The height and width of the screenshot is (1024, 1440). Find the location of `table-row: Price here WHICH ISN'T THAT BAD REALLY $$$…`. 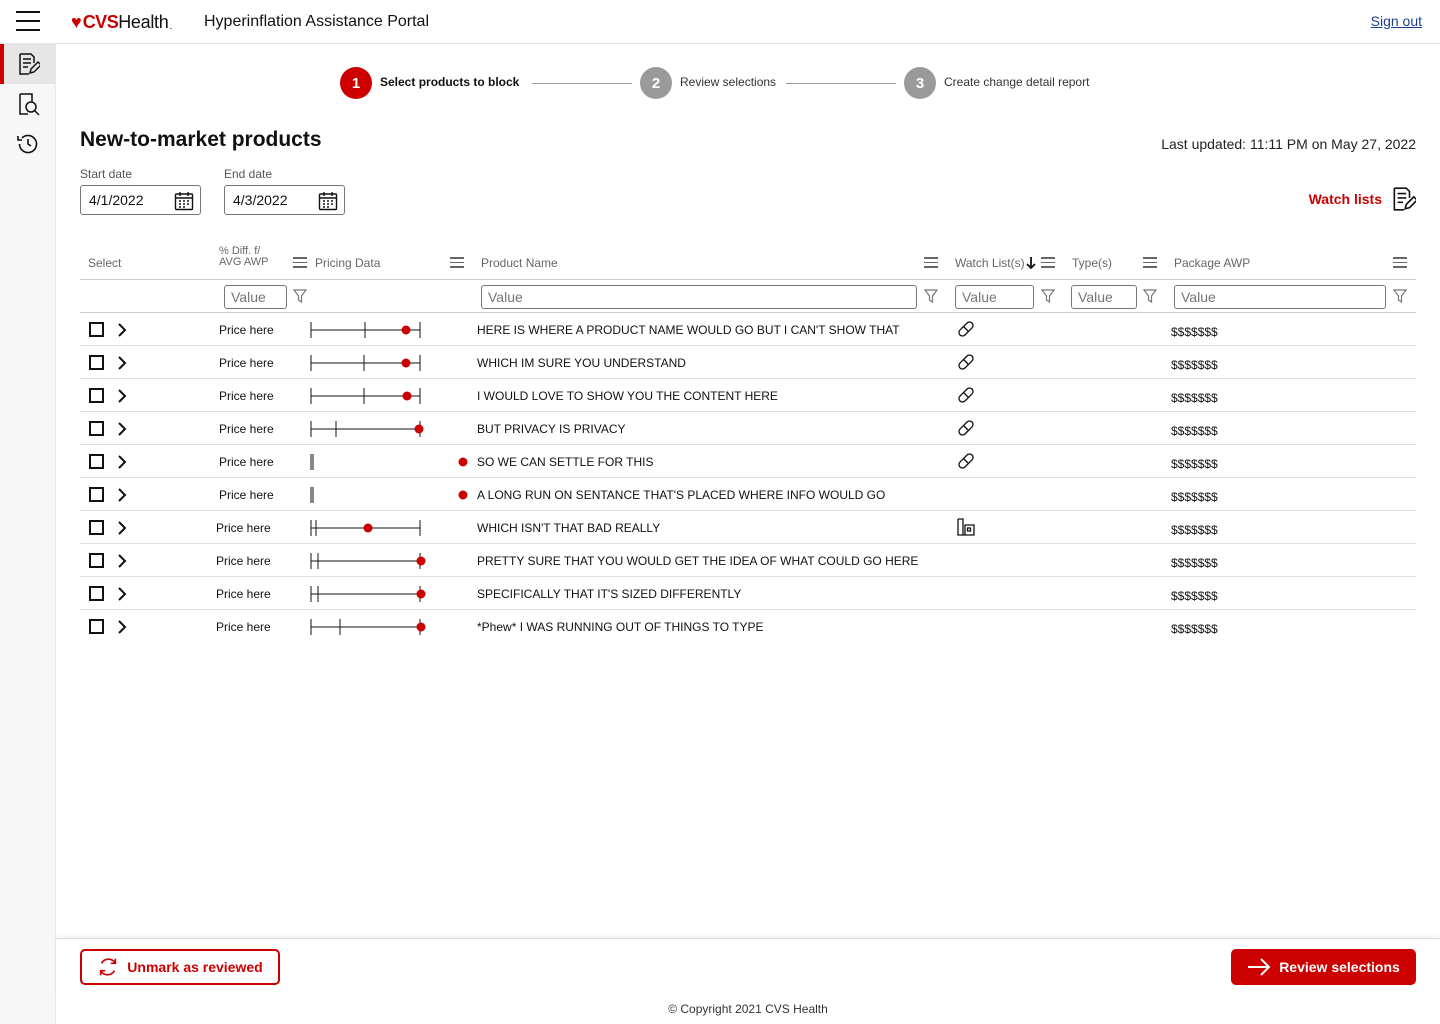

table-row: Price here WHICH ISN'T THAT BAD REALLY $$$… is located at coordinates (748, 527).